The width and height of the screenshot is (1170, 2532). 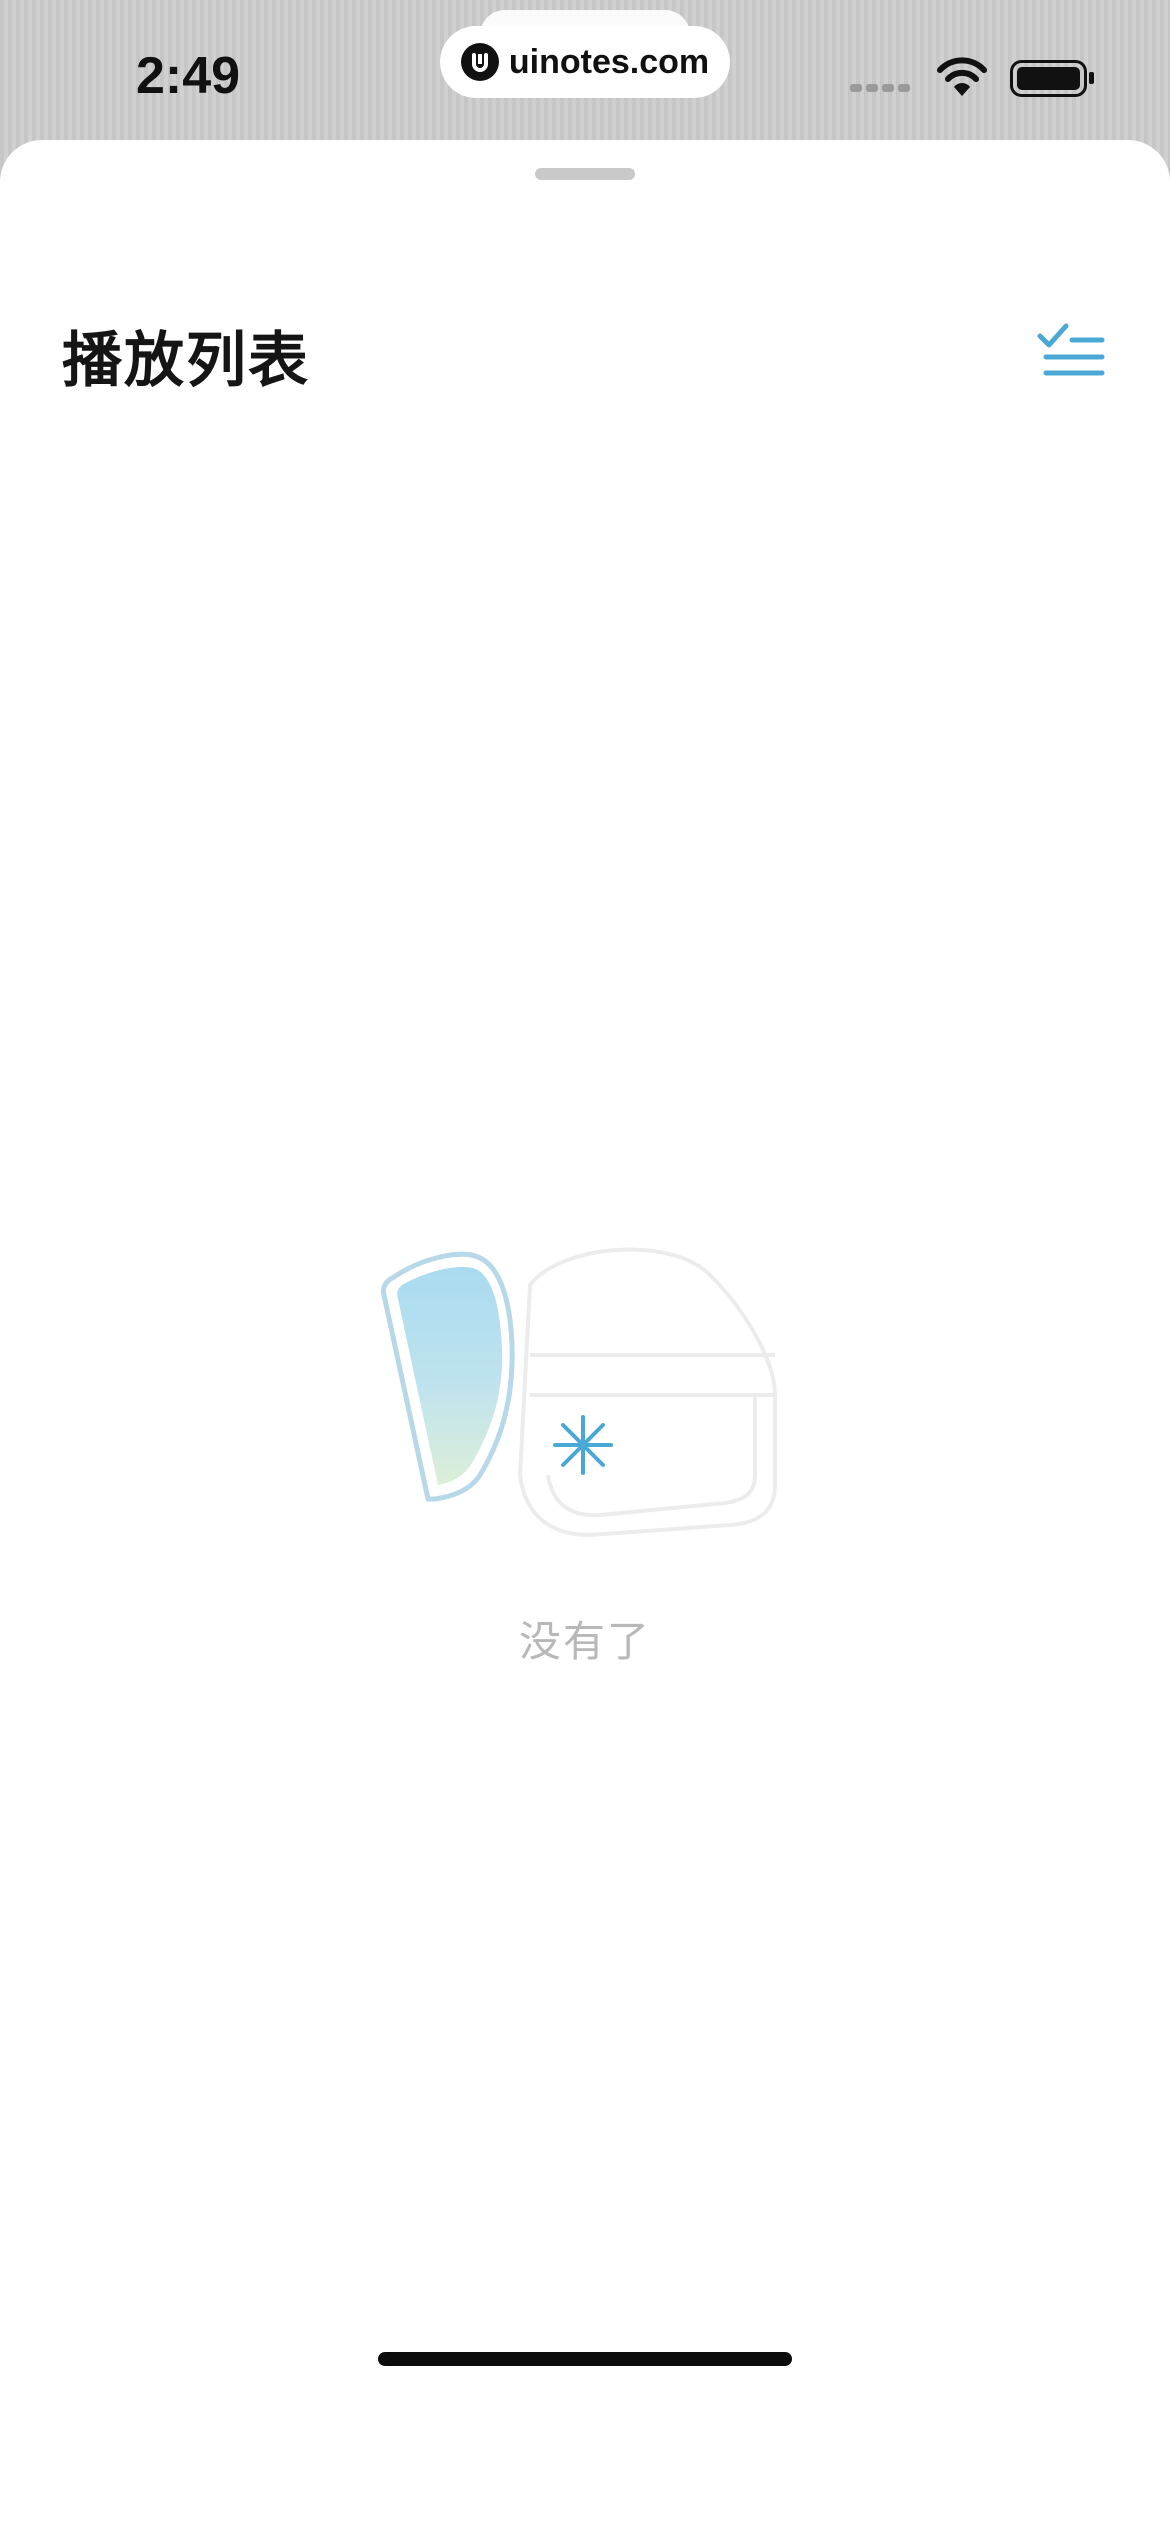 I want to click on checklist-button, so click(x=1072, y=352).